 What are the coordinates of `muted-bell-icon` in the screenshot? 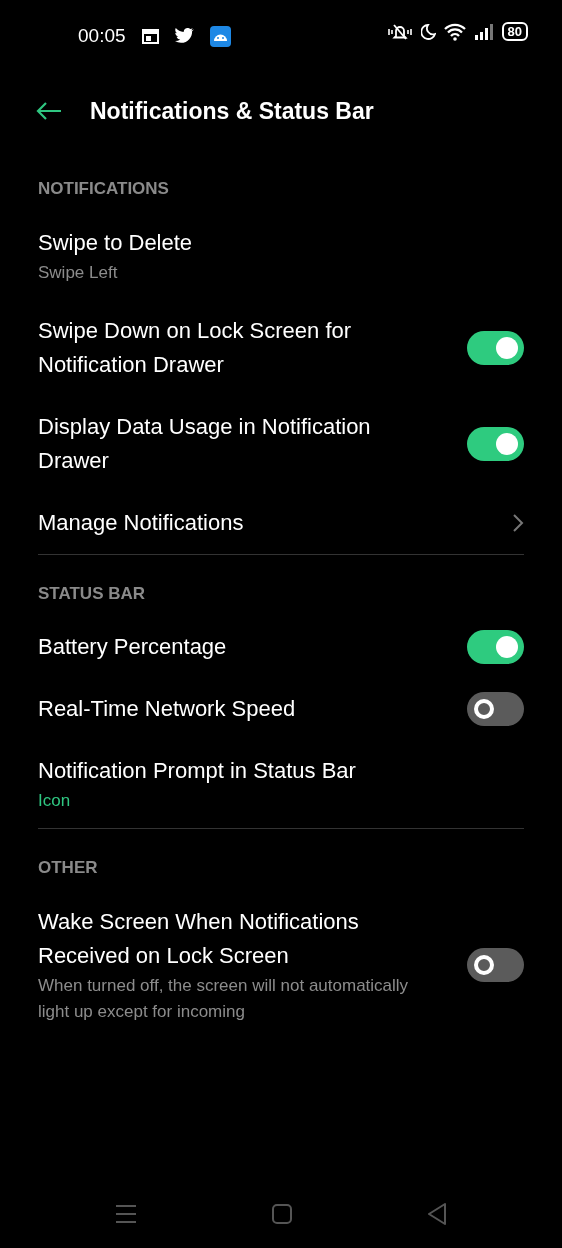 It's located at (399, 31).